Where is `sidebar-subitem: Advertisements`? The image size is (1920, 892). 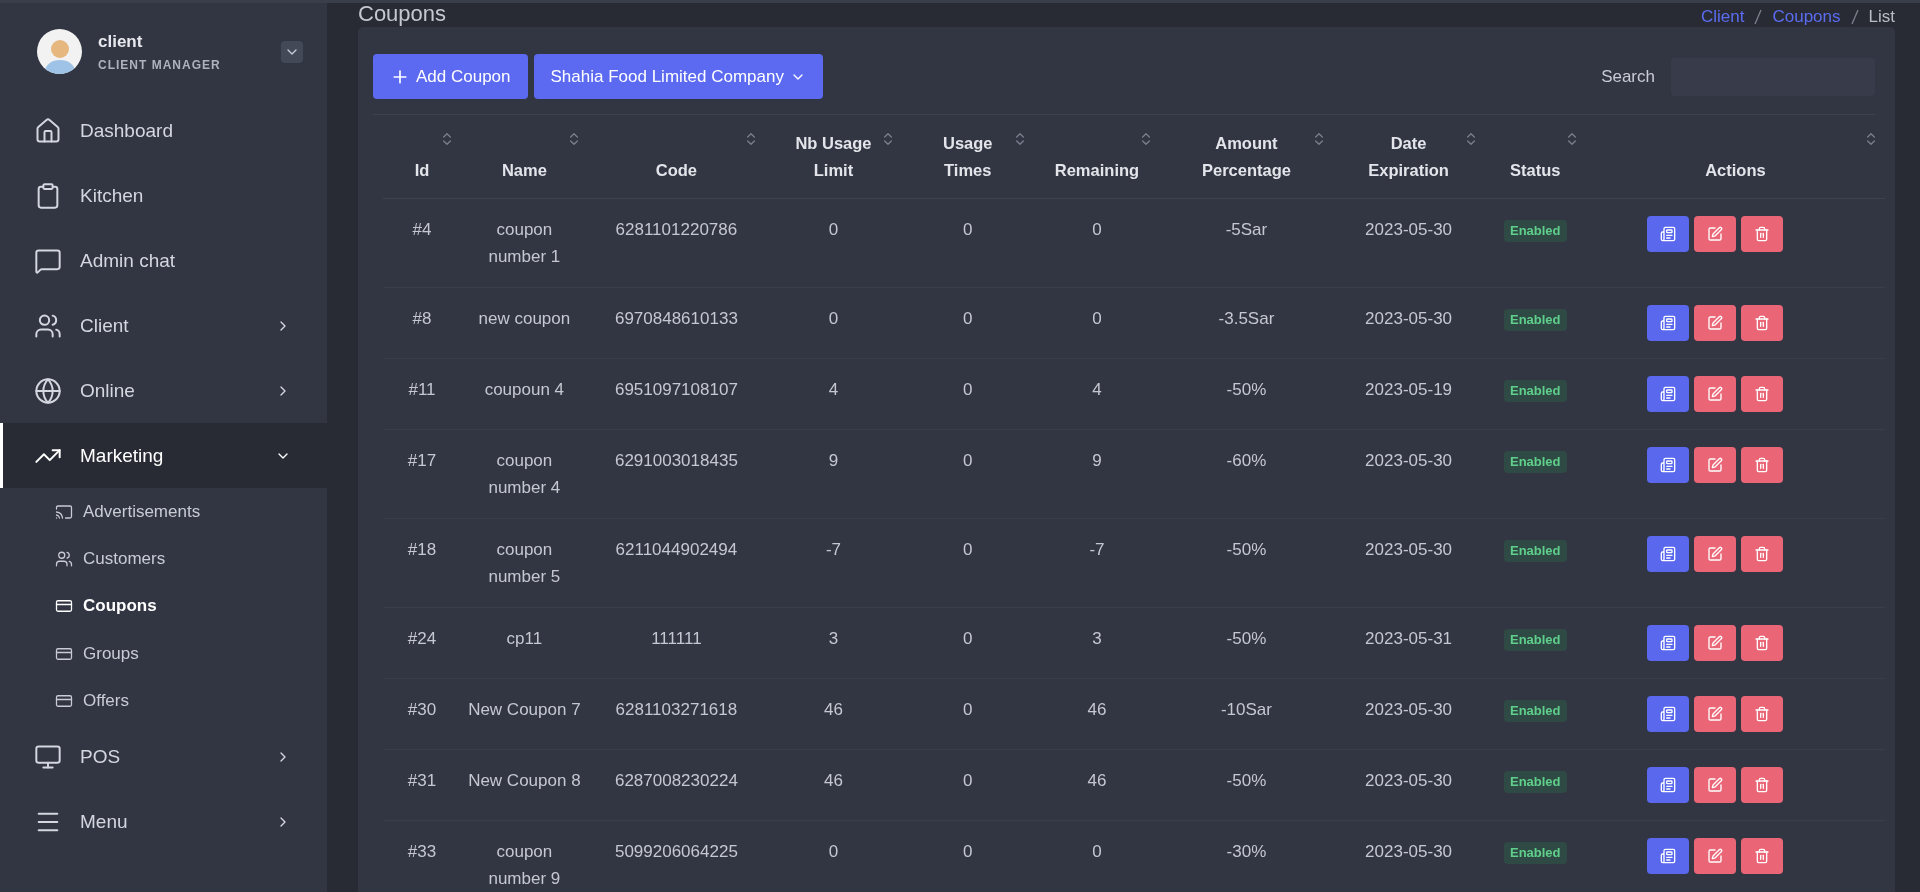 sidebar-subitem: Advertisements is located at coordinates (163, 512).